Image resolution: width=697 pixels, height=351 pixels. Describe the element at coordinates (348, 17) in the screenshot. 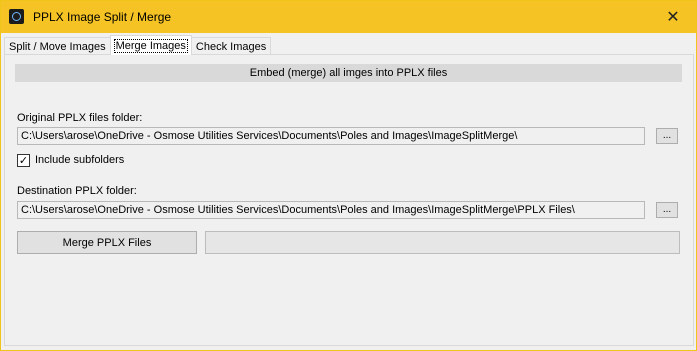

I see `title-bar: PPLX Image Split / Merge ✕` at that location.